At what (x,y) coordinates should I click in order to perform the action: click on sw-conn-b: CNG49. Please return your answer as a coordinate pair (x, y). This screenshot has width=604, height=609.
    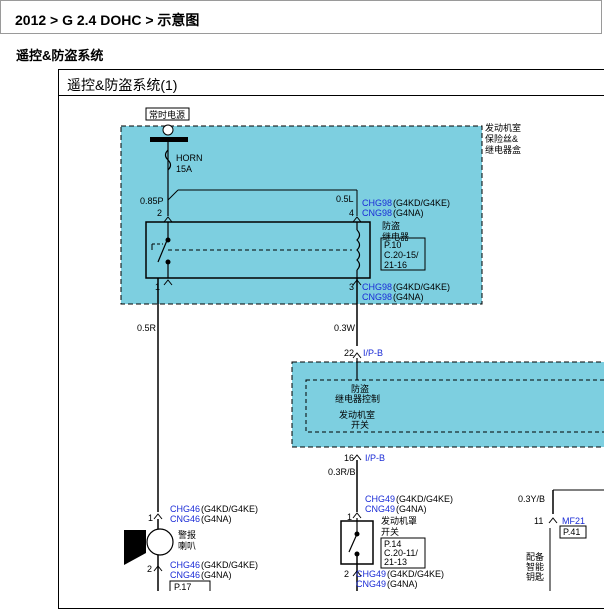
    Looking at the image, I should click on (380, 509).